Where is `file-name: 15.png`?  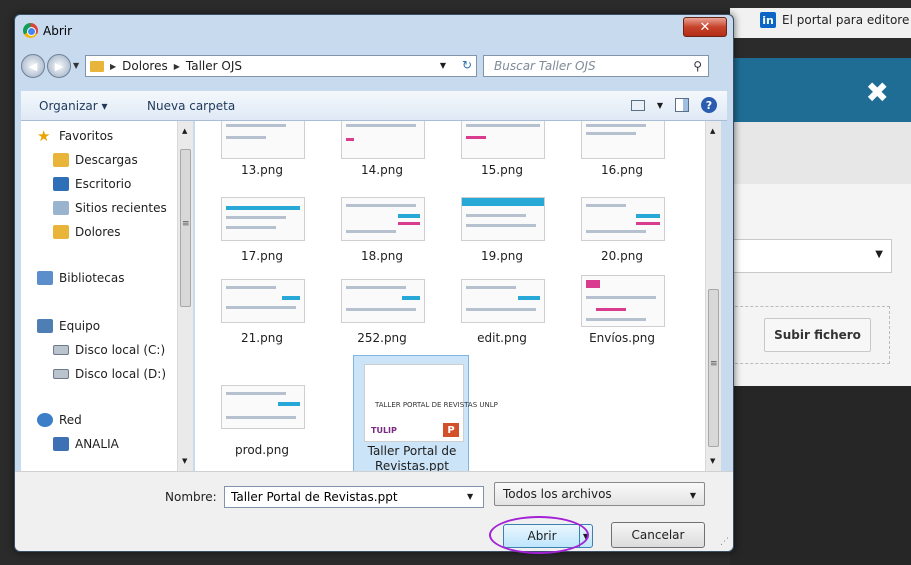 file-name: 15.png is located at coordinates (502, 170).